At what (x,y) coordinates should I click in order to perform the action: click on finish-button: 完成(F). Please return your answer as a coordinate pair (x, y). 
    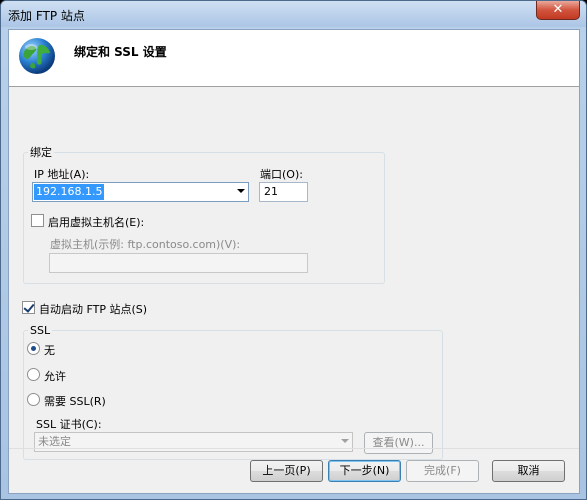
    Looking at the image, I should click on (442, 471).